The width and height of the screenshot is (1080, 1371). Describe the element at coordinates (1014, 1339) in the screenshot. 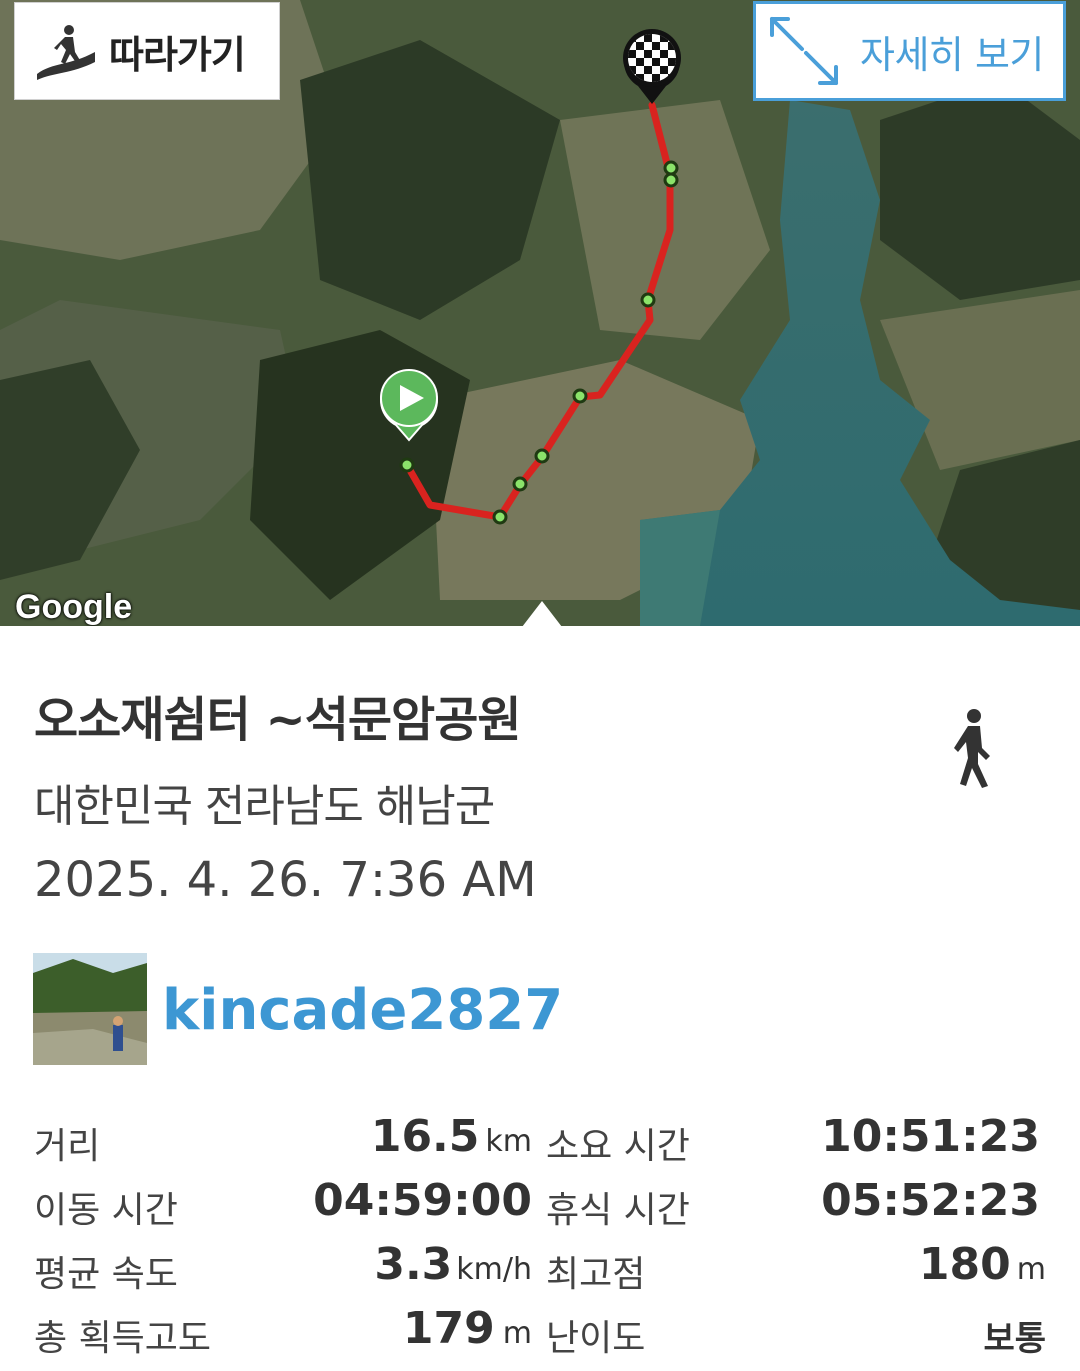

I see `difficulty-value: 보통` at that location.